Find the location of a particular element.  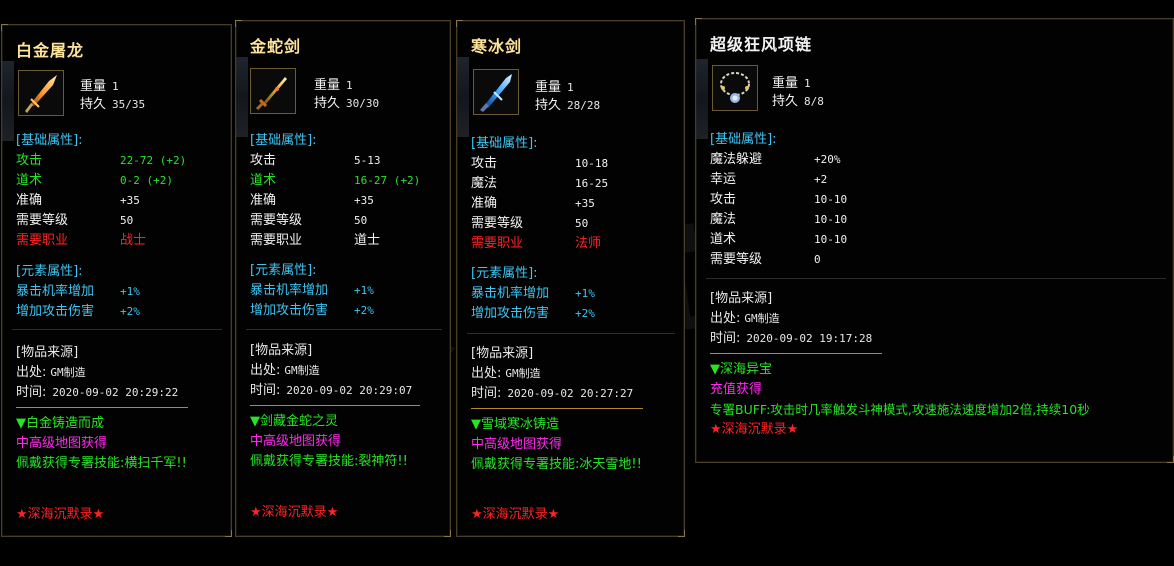

item-name: 超级狂风项链 is located at coordinates (761, 44).